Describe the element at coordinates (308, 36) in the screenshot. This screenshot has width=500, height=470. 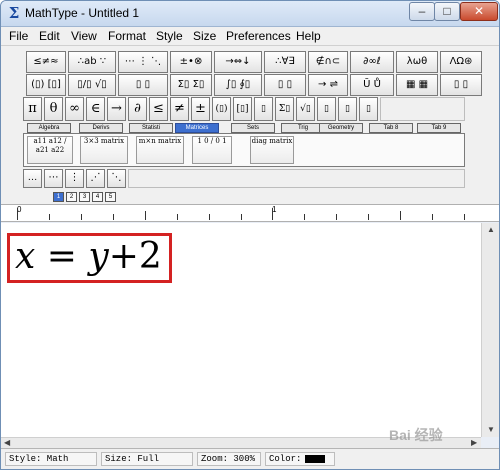
I see `menu-help: Help` at that location.